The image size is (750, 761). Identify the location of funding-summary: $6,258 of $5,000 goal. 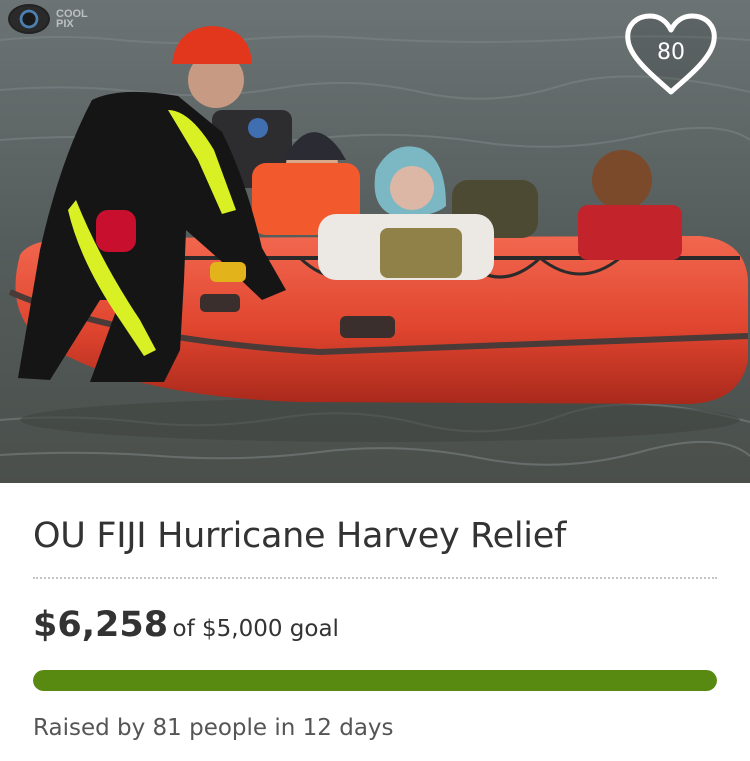
(186, 625).